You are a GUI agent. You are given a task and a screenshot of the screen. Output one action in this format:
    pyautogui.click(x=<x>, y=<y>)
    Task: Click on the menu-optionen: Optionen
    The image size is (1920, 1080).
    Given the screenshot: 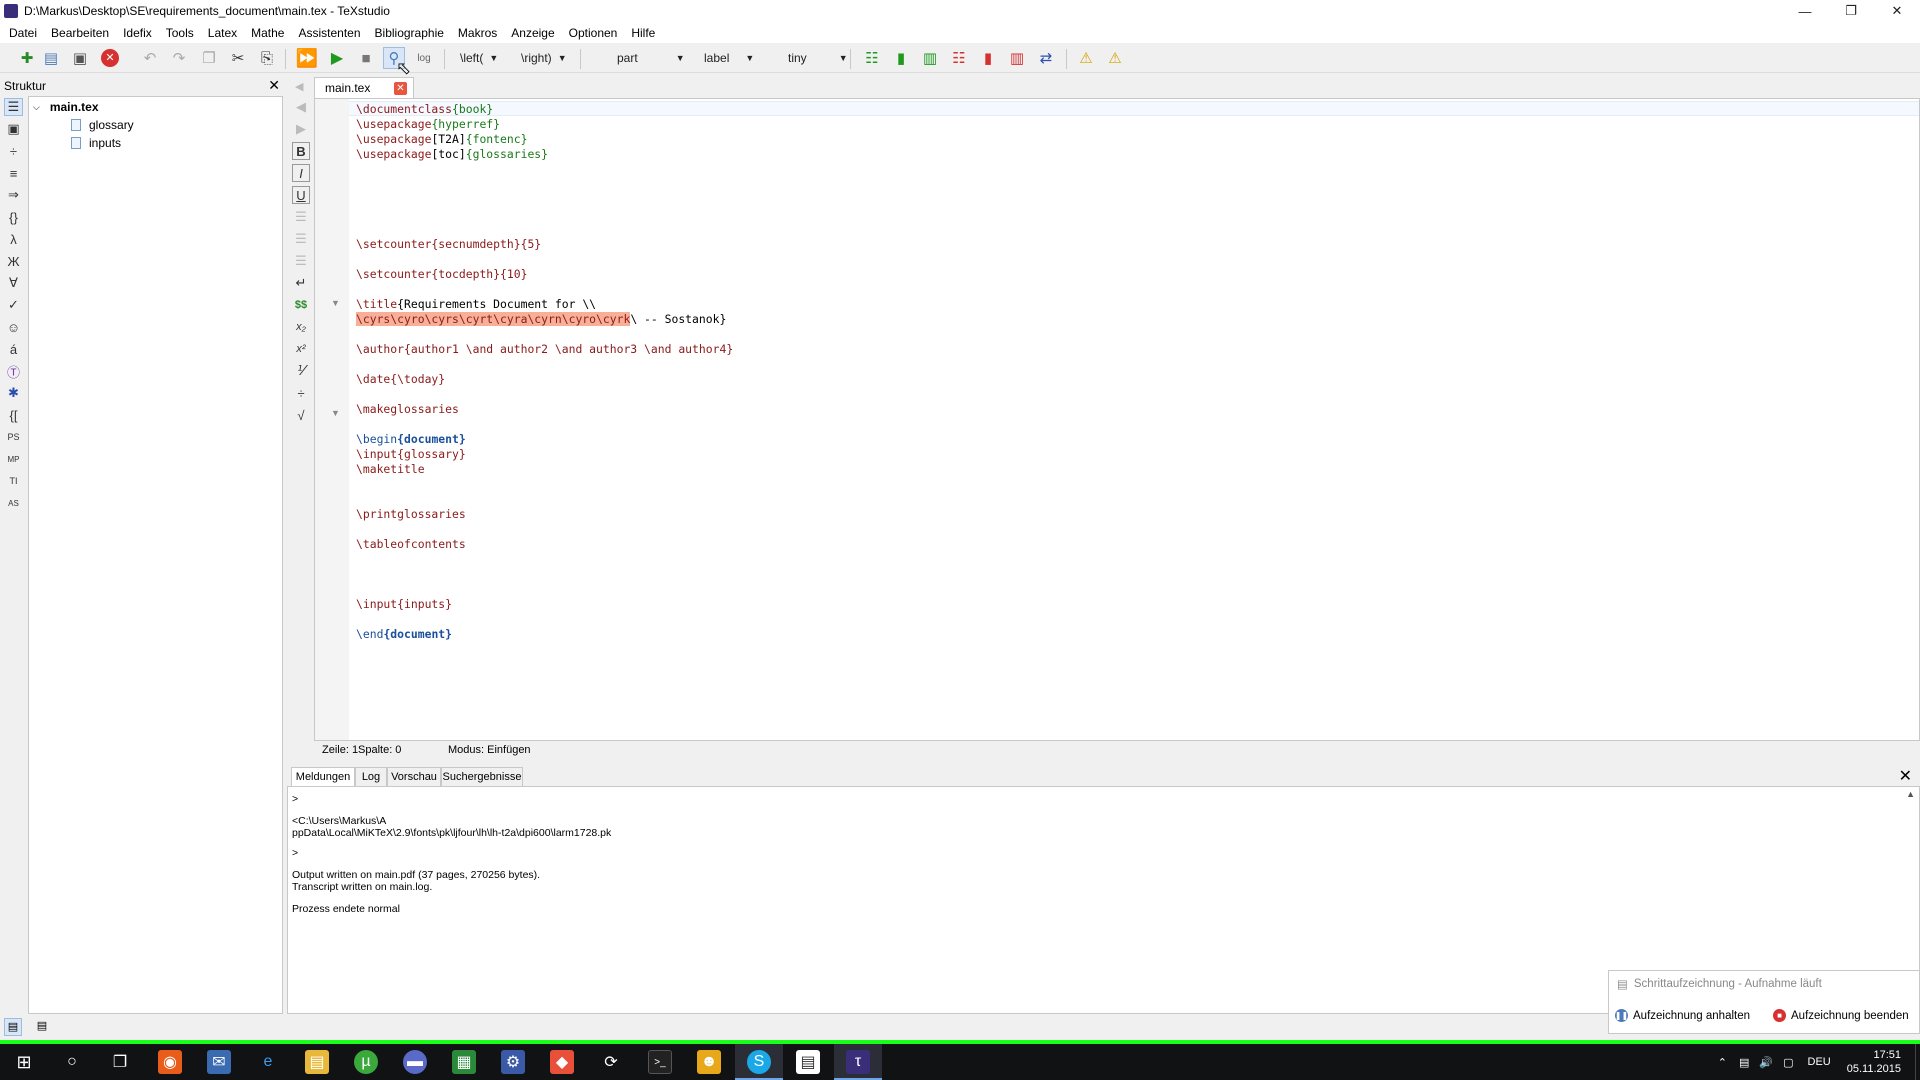 What is the action you would take?
    pyautogui.click(x=593, y=33)
    